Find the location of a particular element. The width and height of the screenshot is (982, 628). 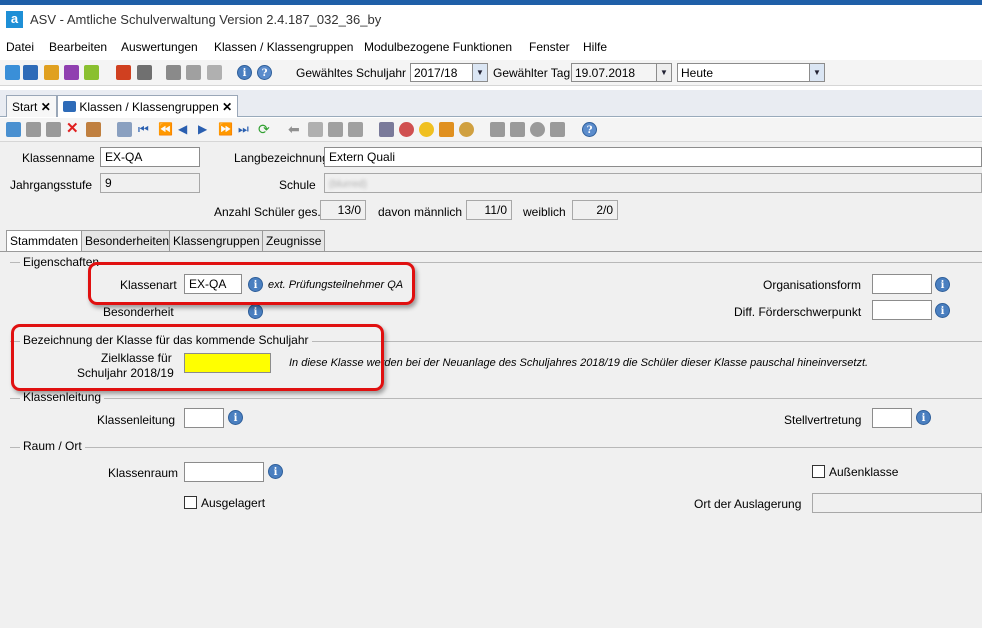

tag-preset-select: Heute ▼ is located at coordinates (751, 72).